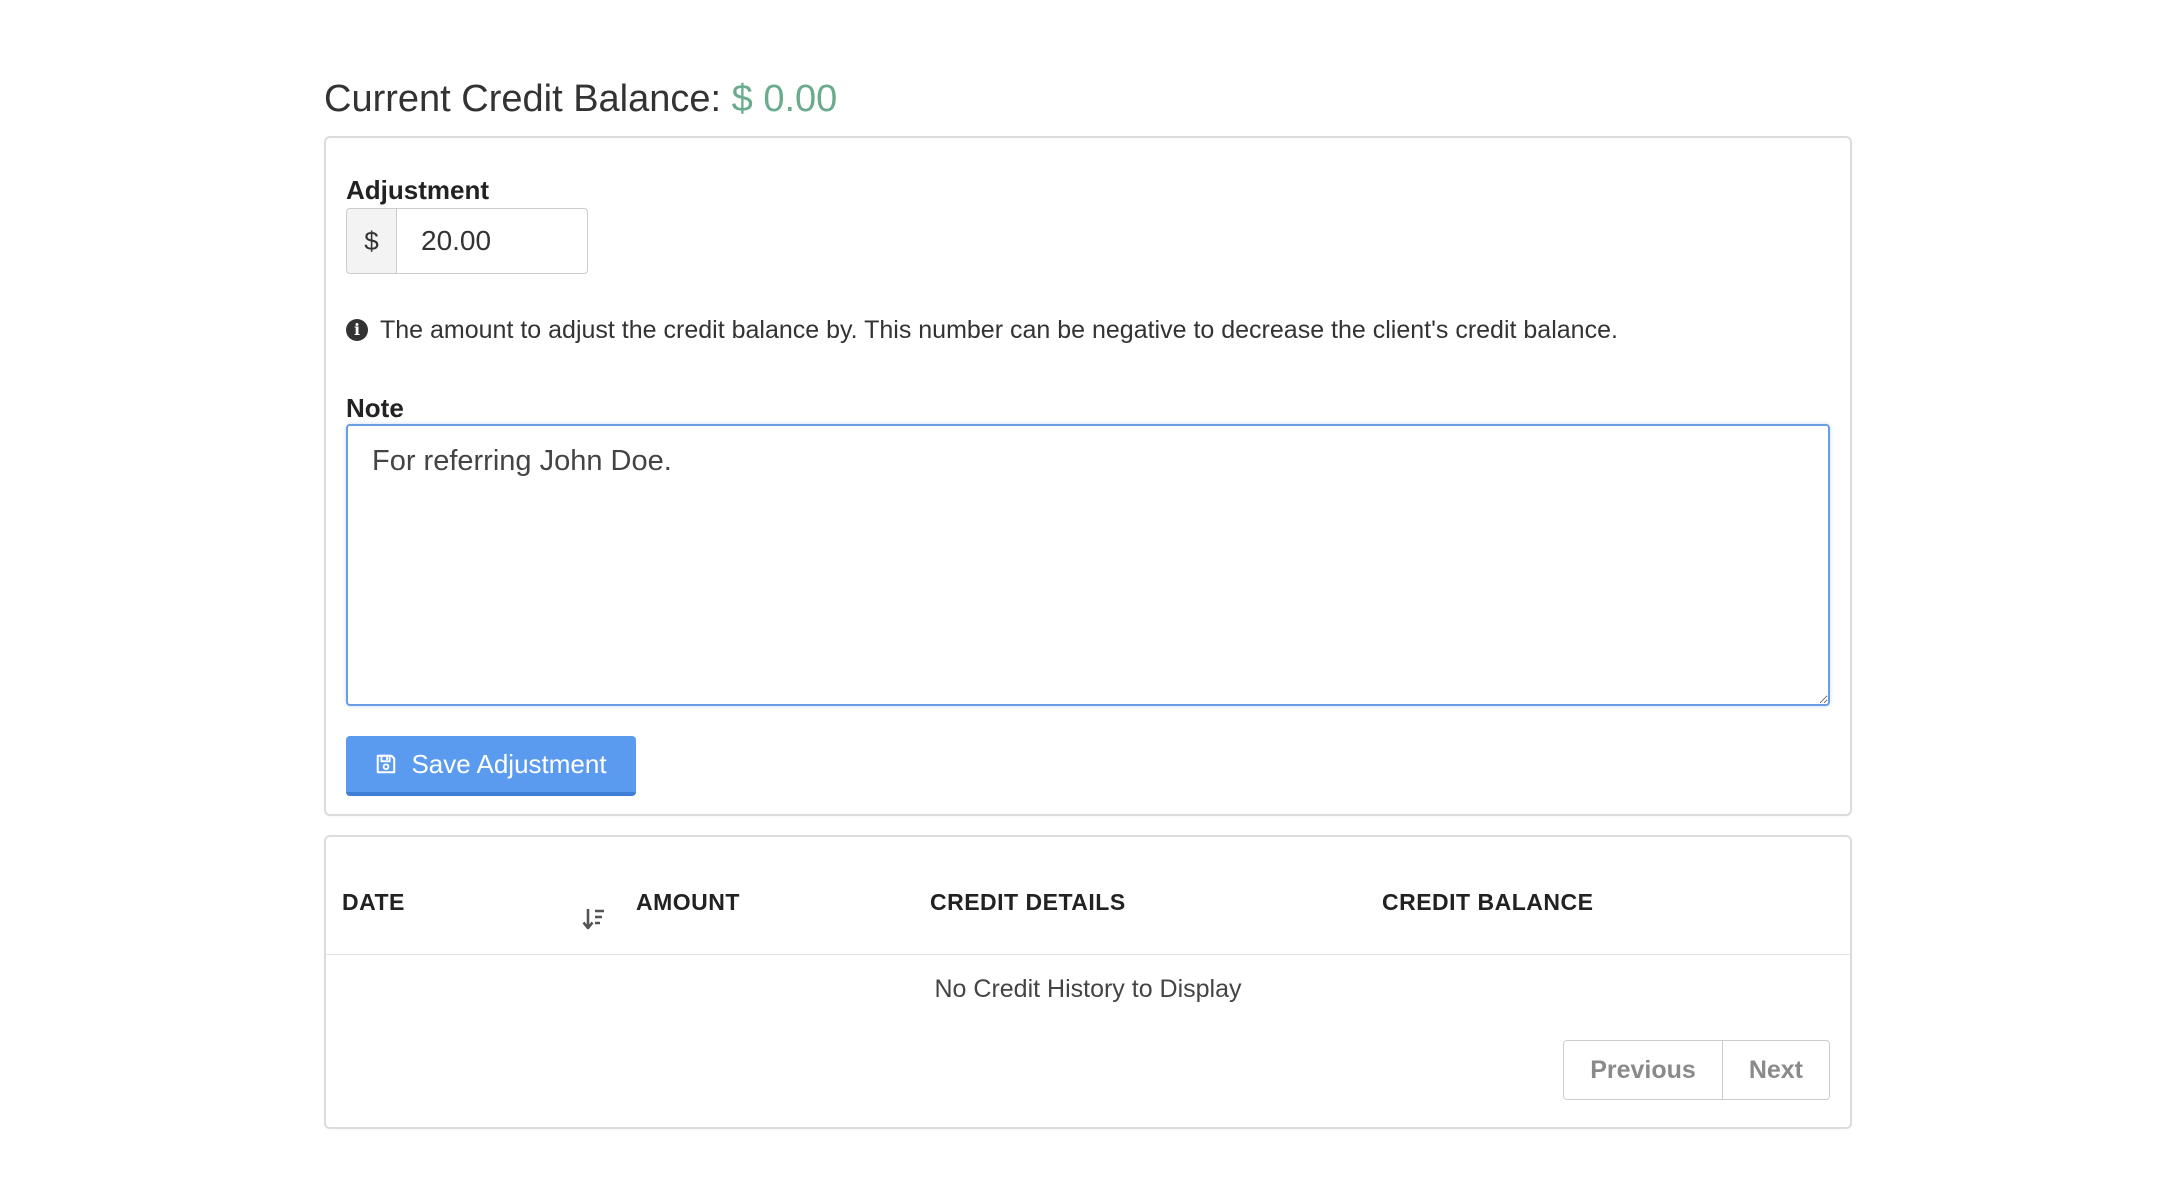 The height and width of the screenshot is (1200, 2160). What do you see at coordinates (375, 408) in the screenshot?
I see `note-label: Note` at bounding box center [375, 408].